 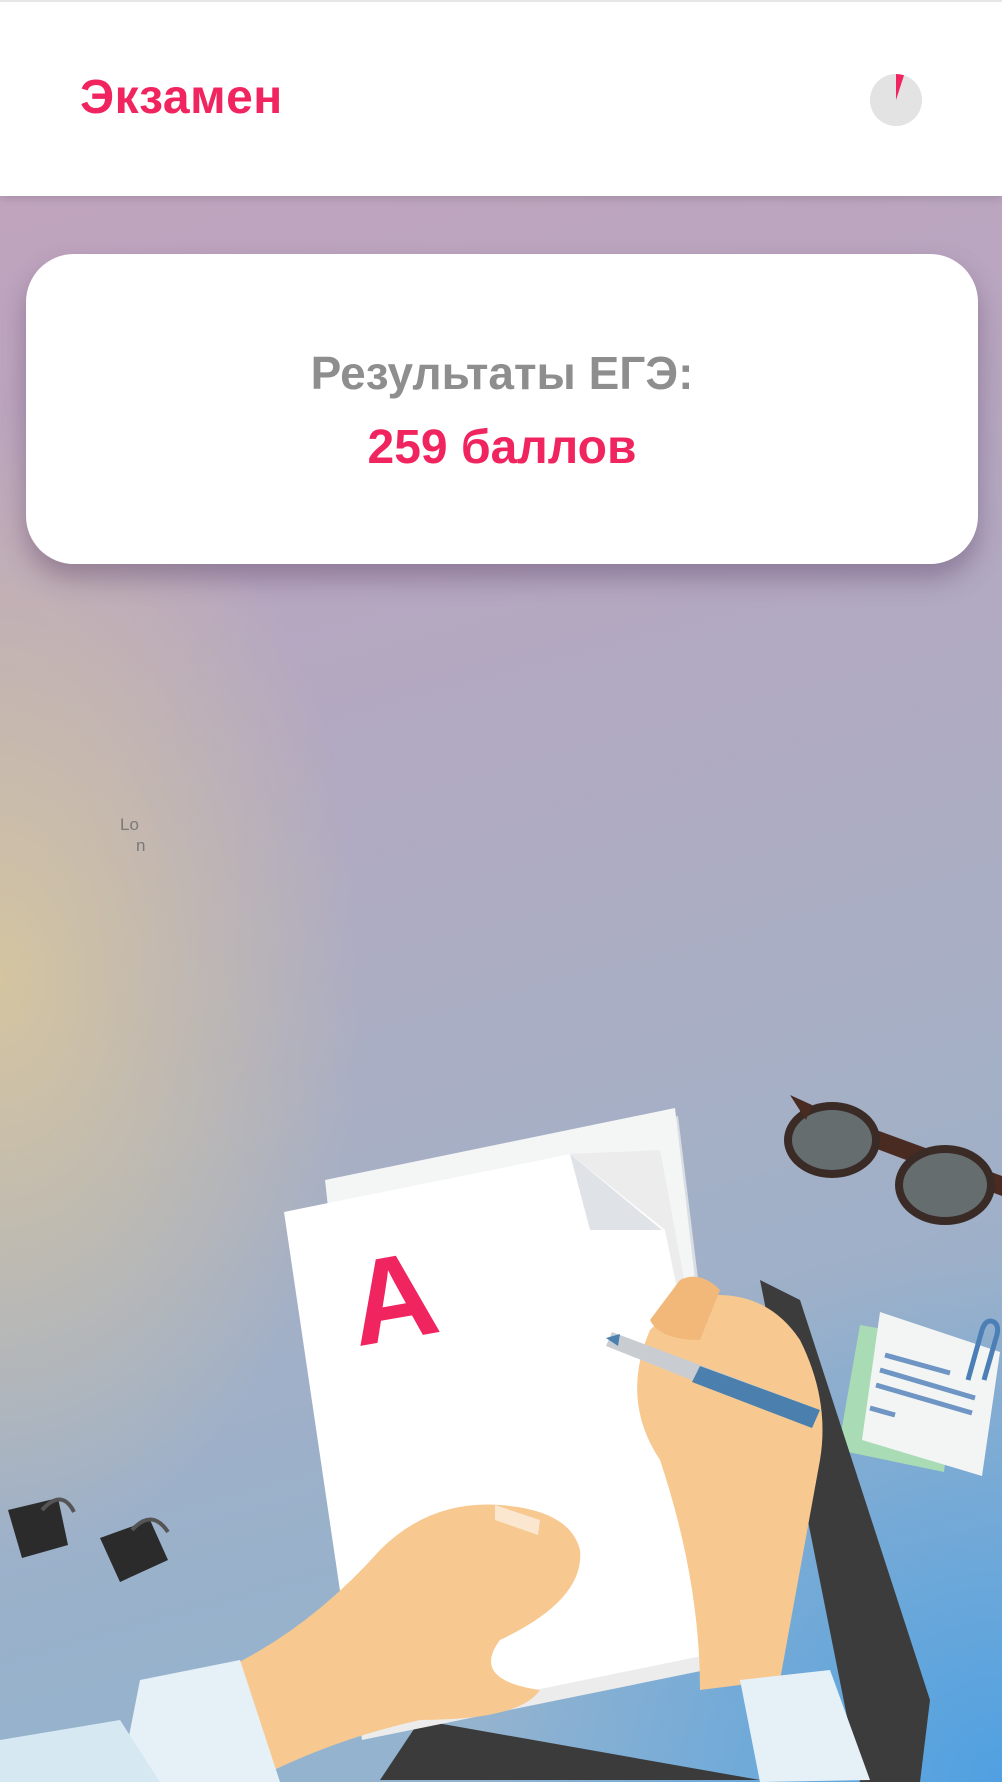 What do you see at coordinates (135, 835) in the screenshot?
I see `loading-text: Lo n` at bounding box center [135, 835].